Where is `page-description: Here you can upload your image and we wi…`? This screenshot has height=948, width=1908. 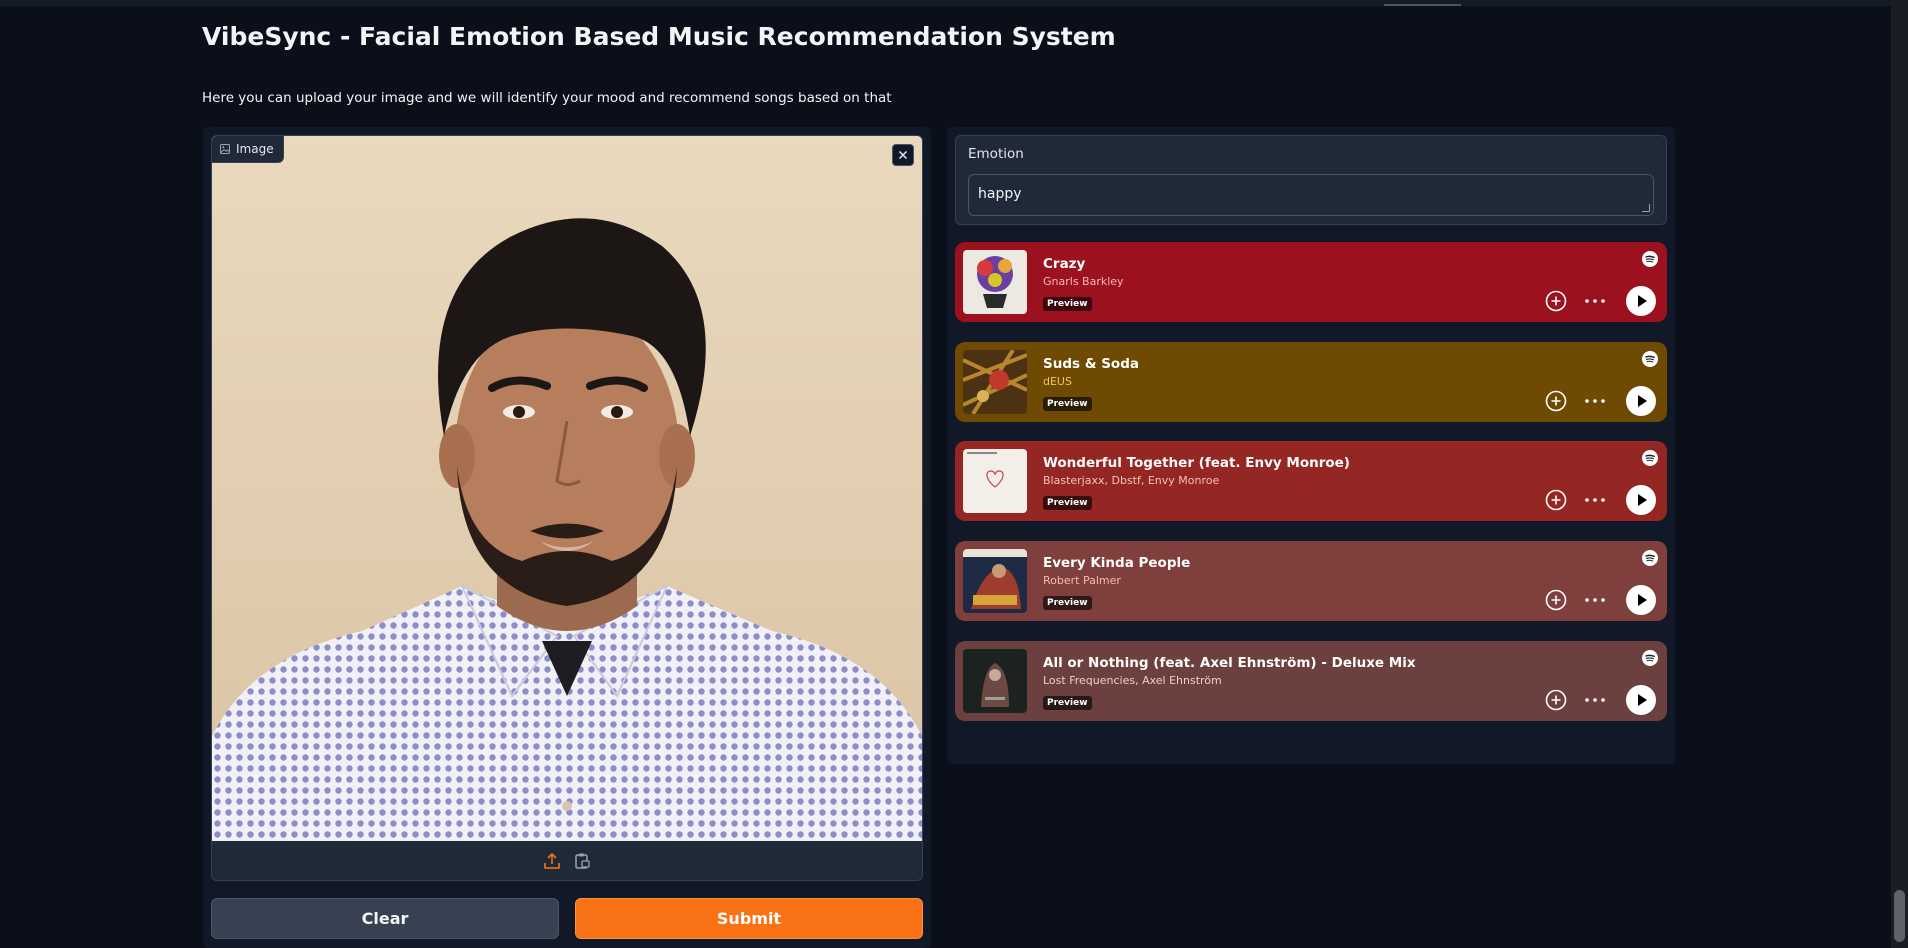
page-description: Here you can upload your image and we wi… is located at coordinates (547, 98).